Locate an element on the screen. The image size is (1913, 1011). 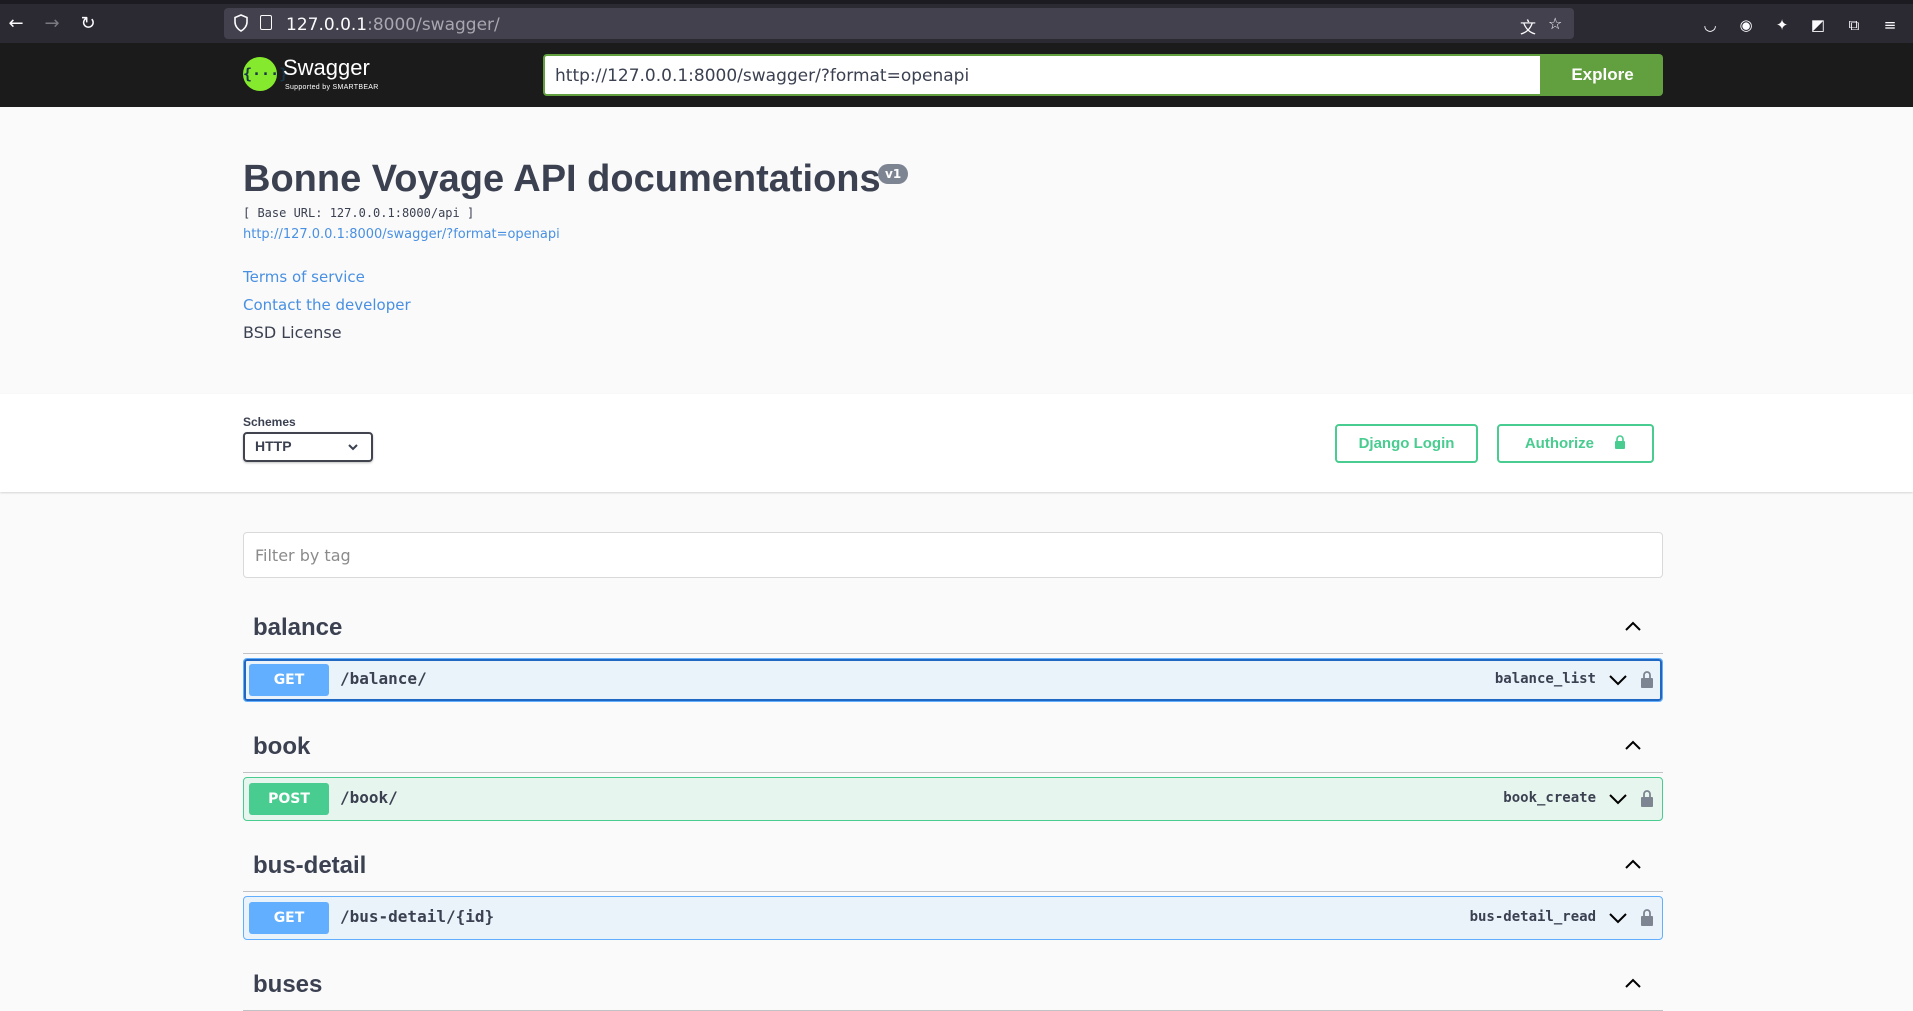
schemes-select: HTTP is located at coordinates (308, 447).